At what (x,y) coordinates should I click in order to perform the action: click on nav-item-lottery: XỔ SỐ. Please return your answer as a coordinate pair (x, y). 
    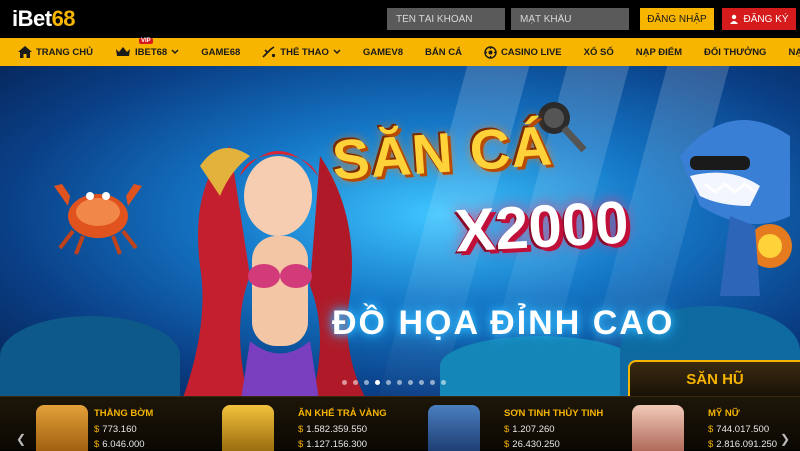
    Looking at the image, I should click on (599, 52).